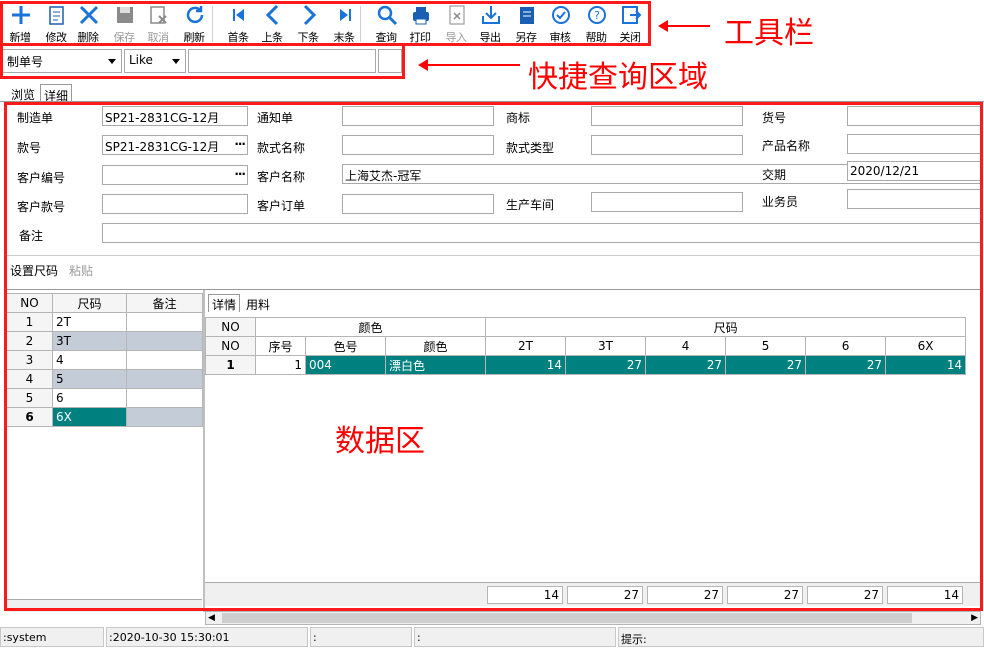 The width and height of the screenshot is (984, 648). What do you see at coordinates (211, 618) in the screenshot?
I see `scroll-left-icon: ◀` at bounding box center [211, 618].